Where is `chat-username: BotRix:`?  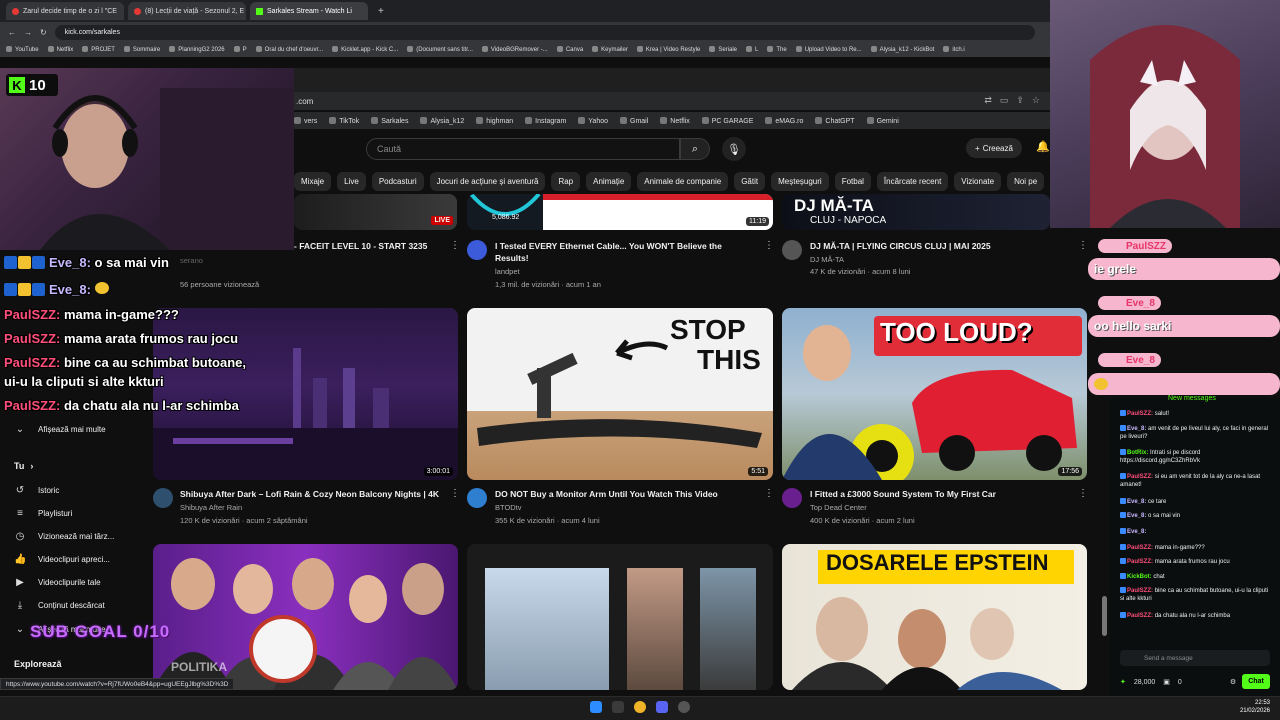
chat-username: BotRix: is located at coordinates (1137, 453).